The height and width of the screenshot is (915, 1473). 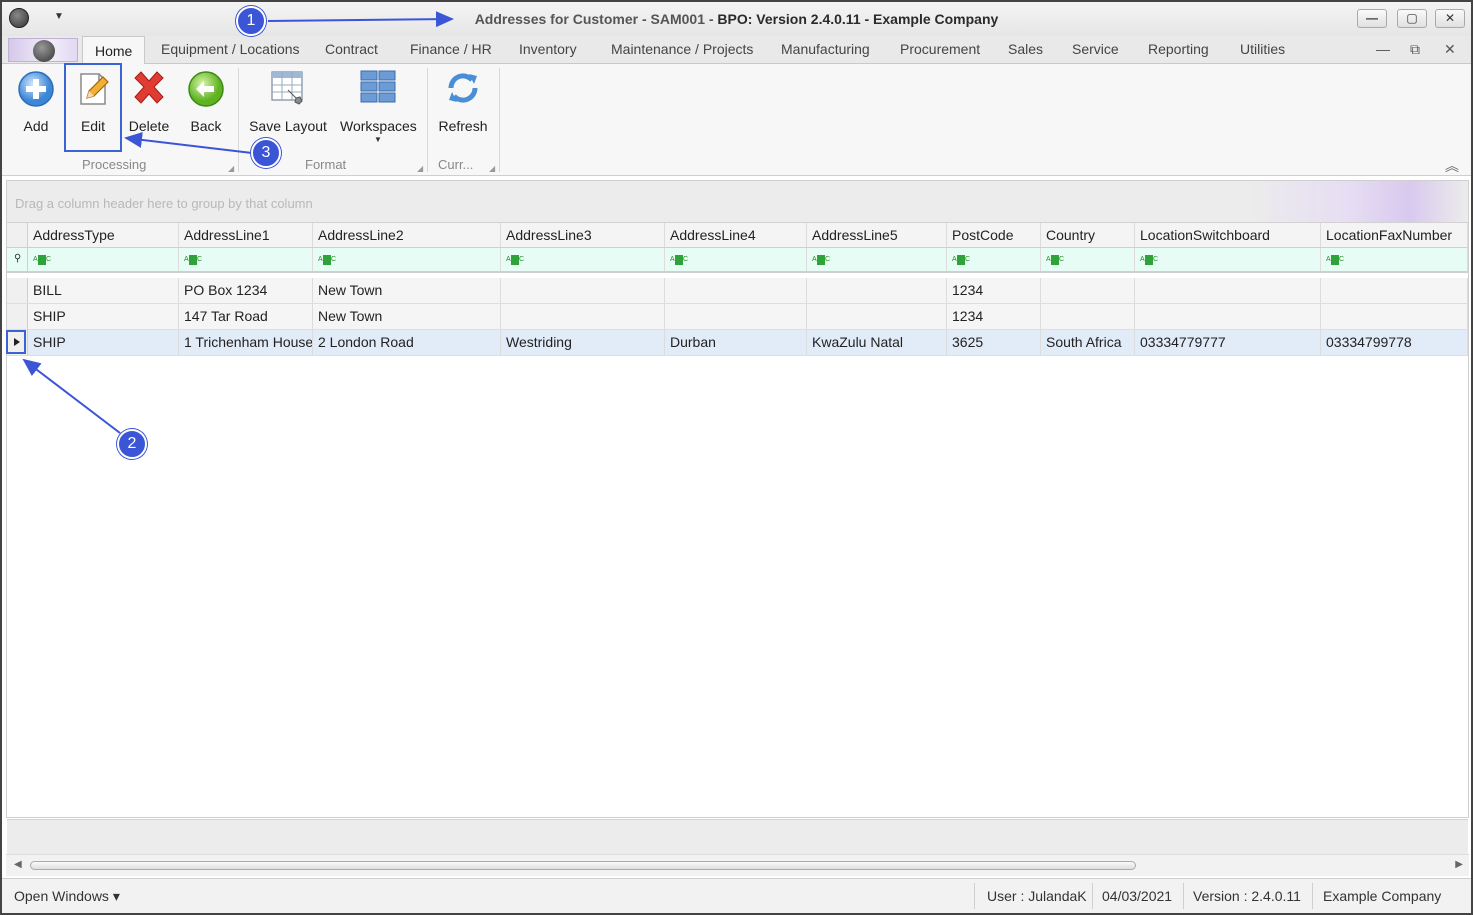 What do you see at coordinates (548, 49) in the screenshot?
I see `tab-inventory: Inventory` at bounding box center [548, 49].